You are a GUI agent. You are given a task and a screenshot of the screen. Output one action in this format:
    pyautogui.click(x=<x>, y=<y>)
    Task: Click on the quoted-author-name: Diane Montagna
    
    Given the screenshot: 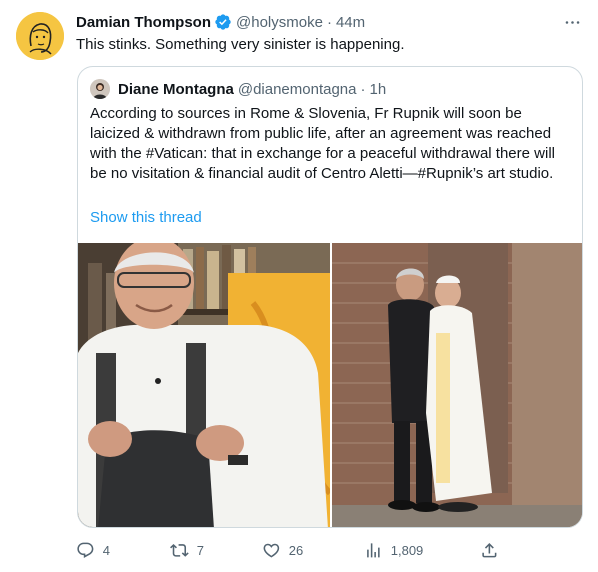 What is the action you would take?
    pyautogui.click(x=176, y=89)
    